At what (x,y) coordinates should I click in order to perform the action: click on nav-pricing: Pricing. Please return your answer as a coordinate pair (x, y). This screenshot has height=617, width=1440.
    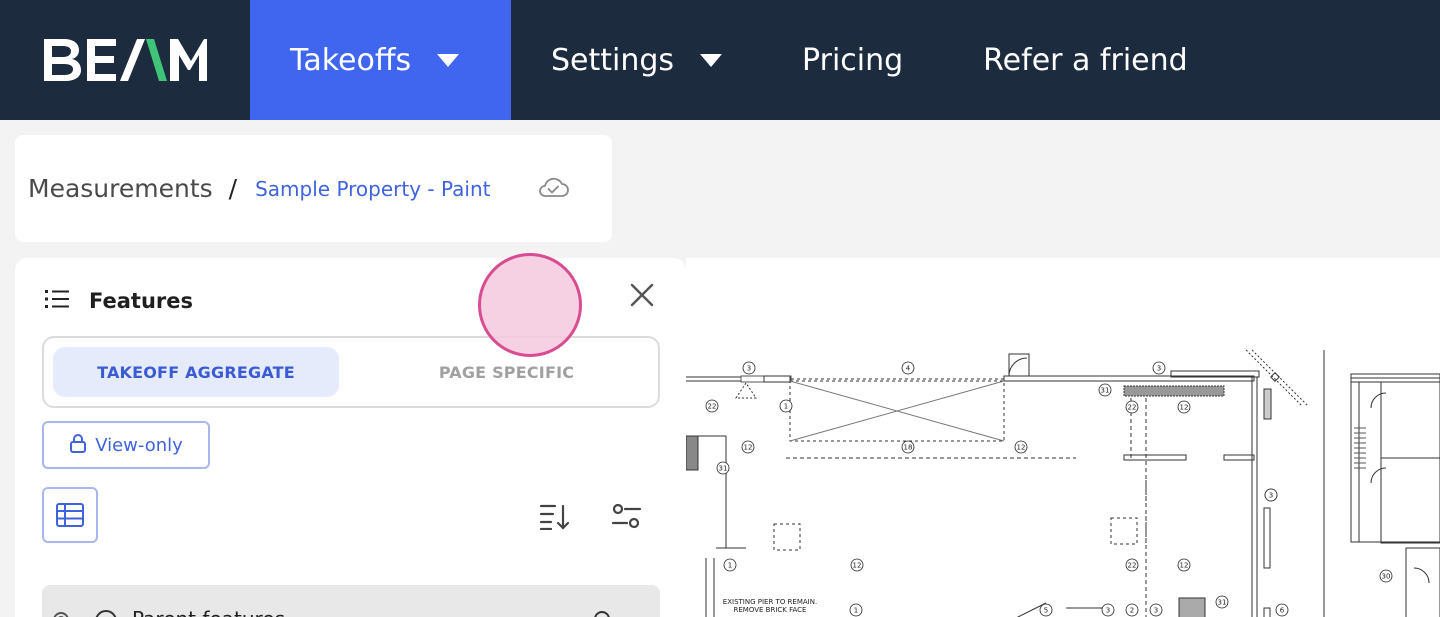
    Looking at the image, I should click on (852, 60).